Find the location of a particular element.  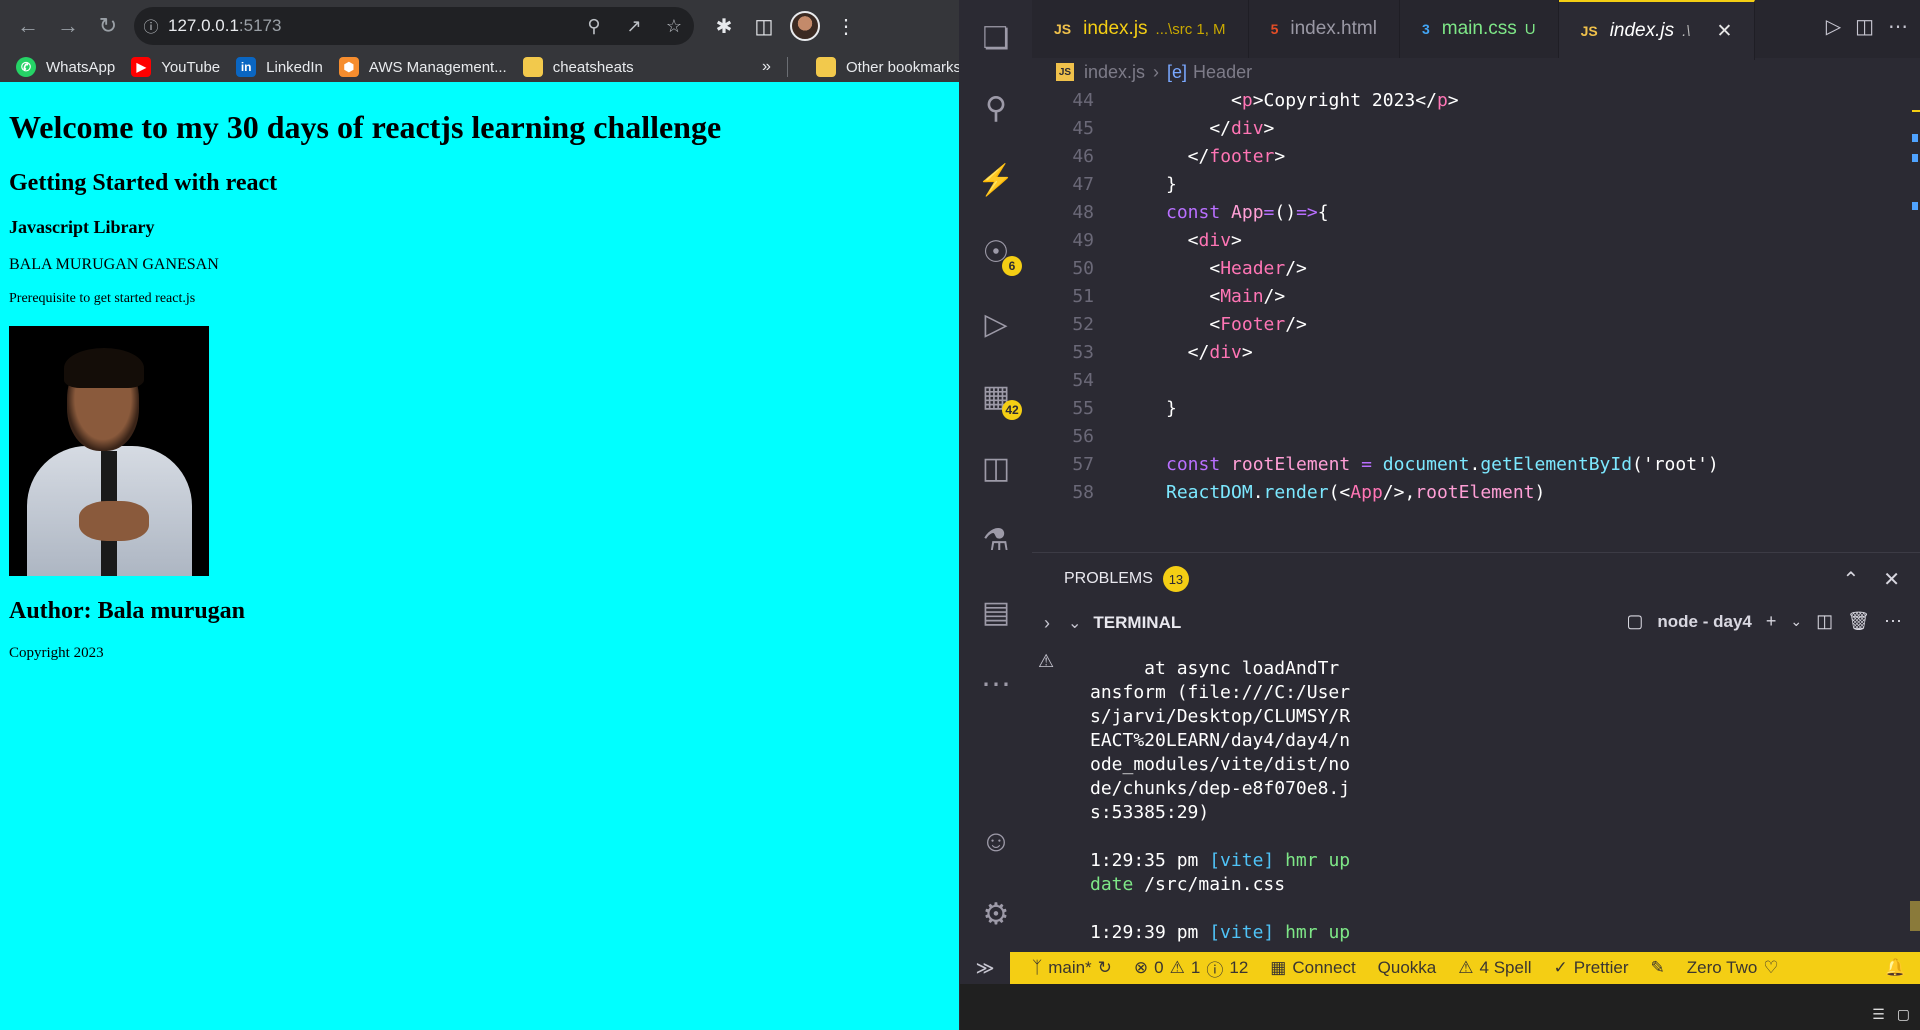

extensions-icon: ✱ is located at coordinates (724, 26).